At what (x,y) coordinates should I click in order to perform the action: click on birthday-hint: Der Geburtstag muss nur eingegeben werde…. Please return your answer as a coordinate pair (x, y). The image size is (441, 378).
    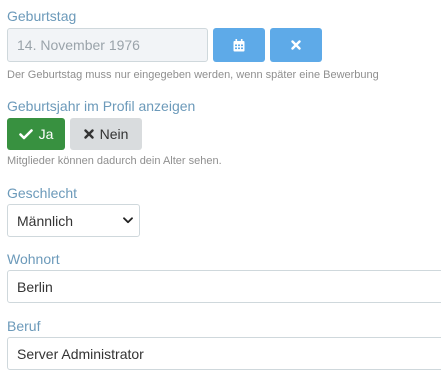
    Looking at the image, I should click on (193, 75).